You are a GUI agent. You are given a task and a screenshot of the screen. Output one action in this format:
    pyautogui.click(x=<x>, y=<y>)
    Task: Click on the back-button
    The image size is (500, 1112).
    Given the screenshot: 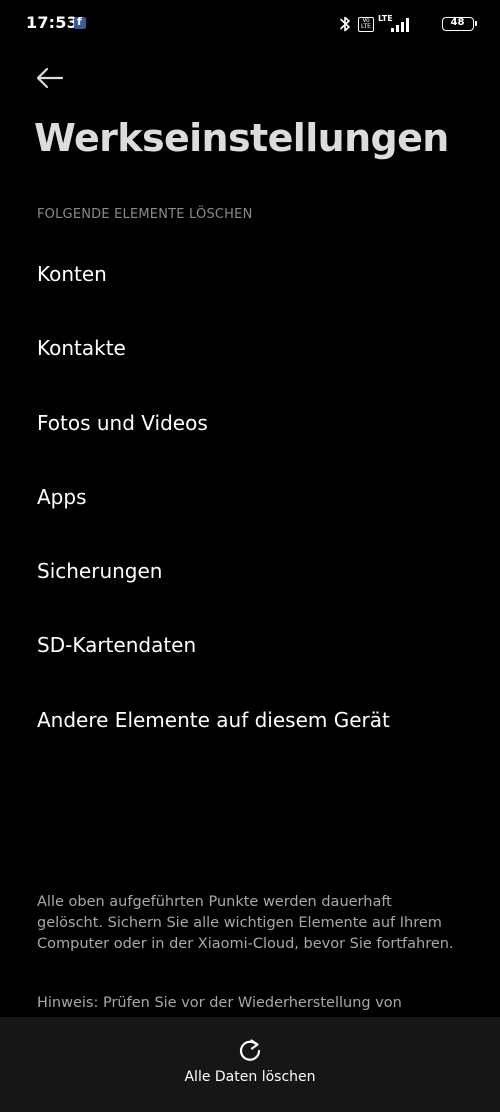 What is the action you would take?
    pyautogui.click(x=50, y=78)
    